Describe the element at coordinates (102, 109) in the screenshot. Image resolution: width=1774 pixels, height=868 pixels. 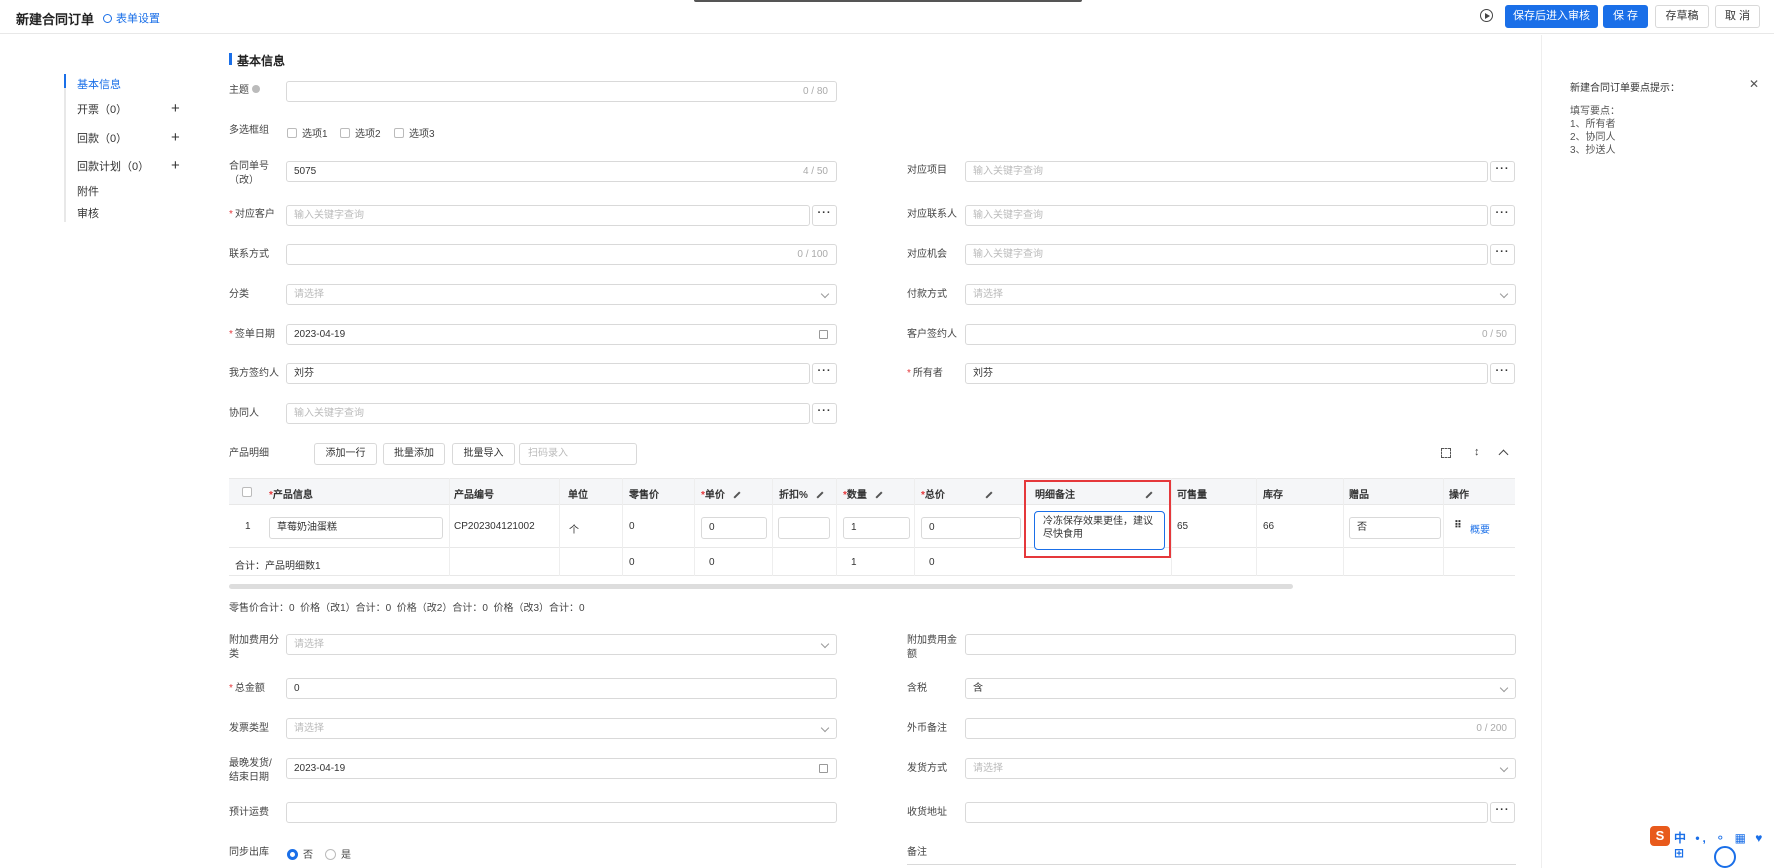
I see `sidenav-item-invoice: 开票（0）` at that location.